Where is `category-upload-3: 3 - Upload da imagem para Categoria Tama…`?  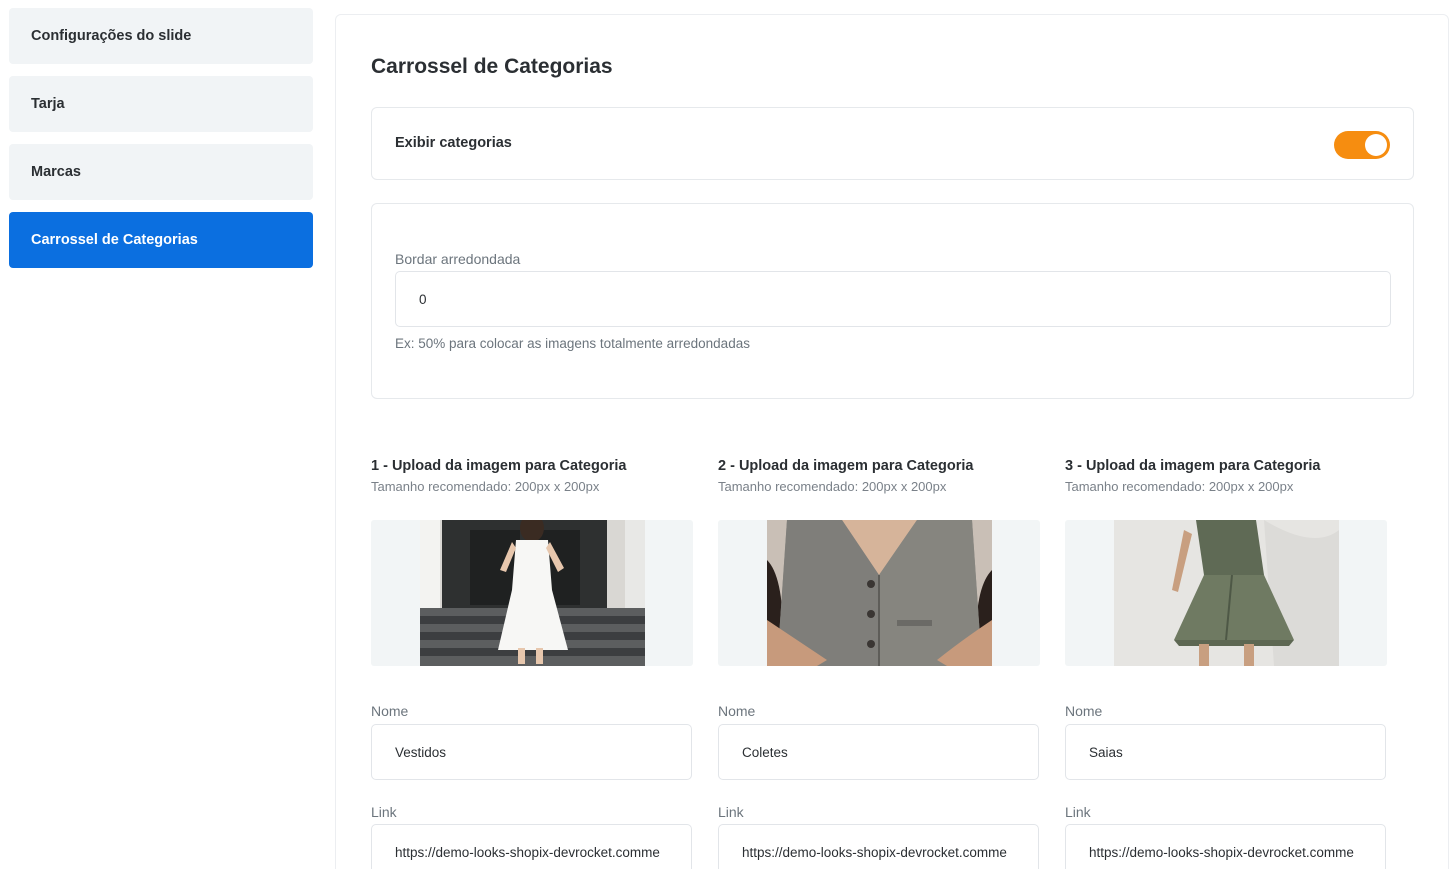 category-upload-3: 3 - Upload da imagem para Categoria Tama… is located at coordinates (1226, 663).